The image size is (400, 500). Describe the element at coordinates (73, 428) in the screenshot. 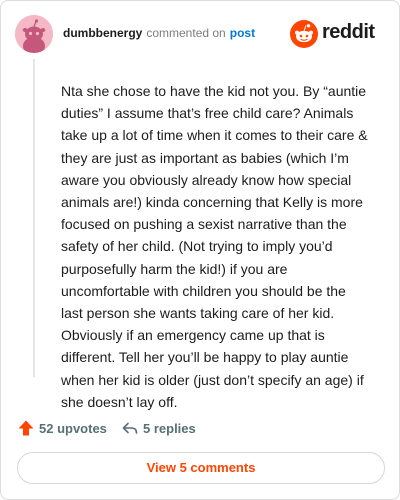

I see `upvote-count: 52 upvotes` at that location.